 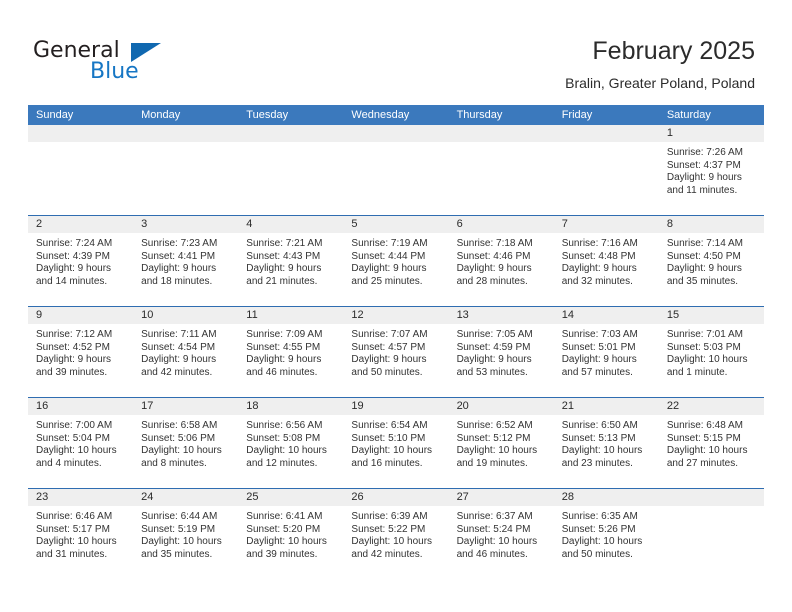 What do you see at coordinates (598, 256) in the screenshot?
I see `sunset-time: Sunset: 4:48 PM` at bounding box center [598, 256].